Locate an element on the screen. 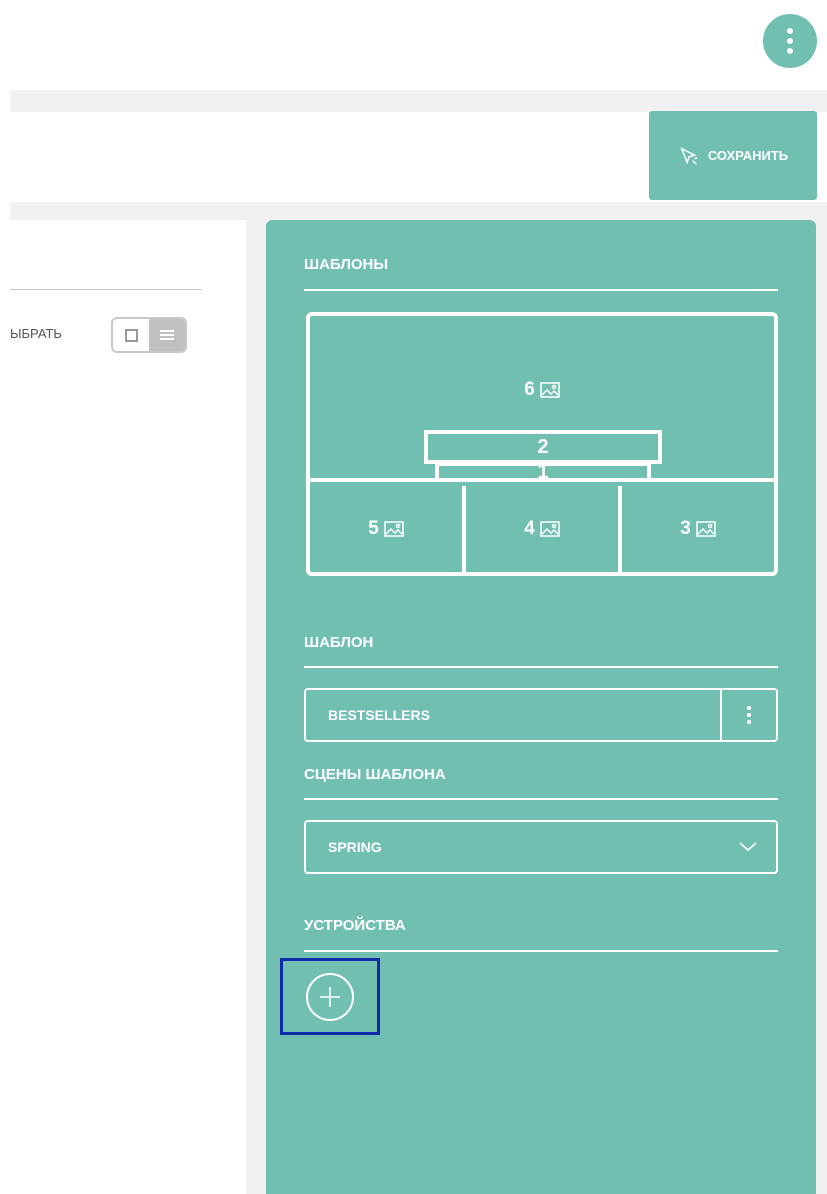 The height and width of the screenshot is (1194, 827). zone-3-label: 3 is located at coordinates (698, 529).